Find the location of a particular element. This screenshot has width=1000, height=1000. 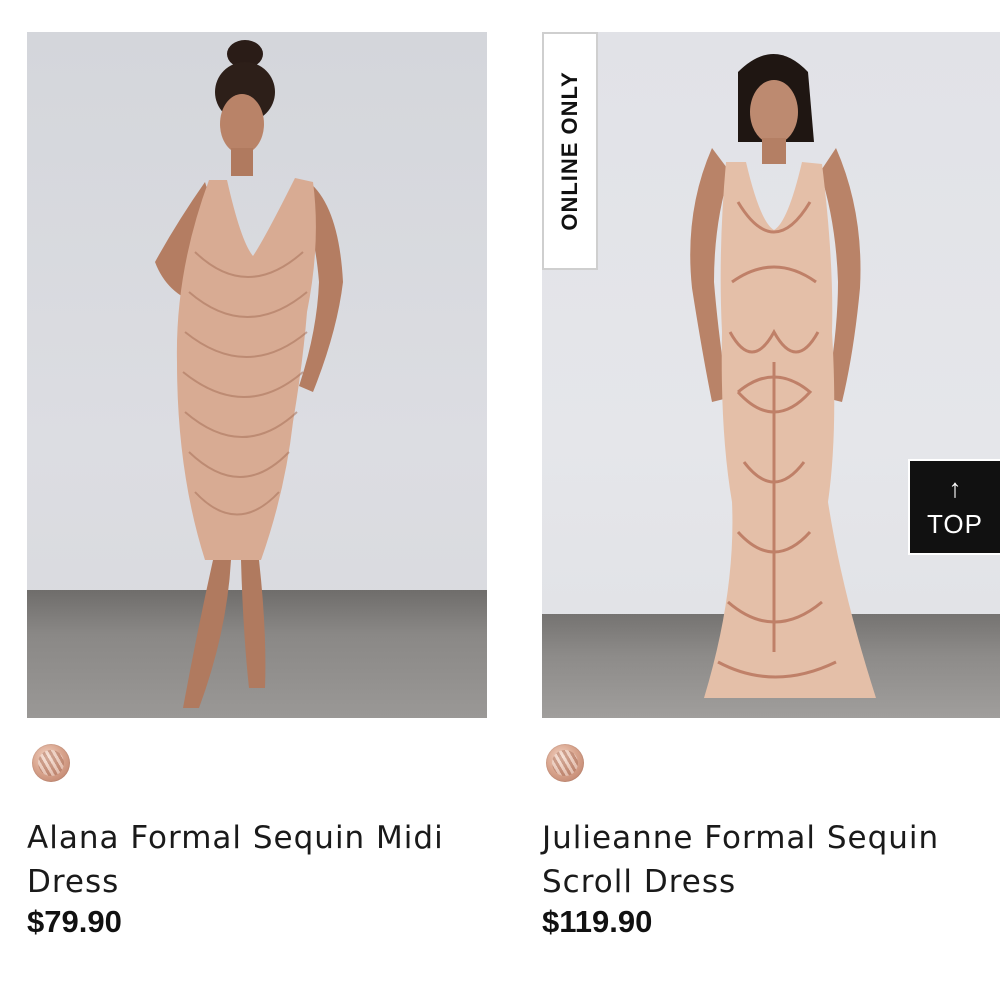

product-name: Alana Formal Sequin Midi Dress is located at coordinates (247, 860).